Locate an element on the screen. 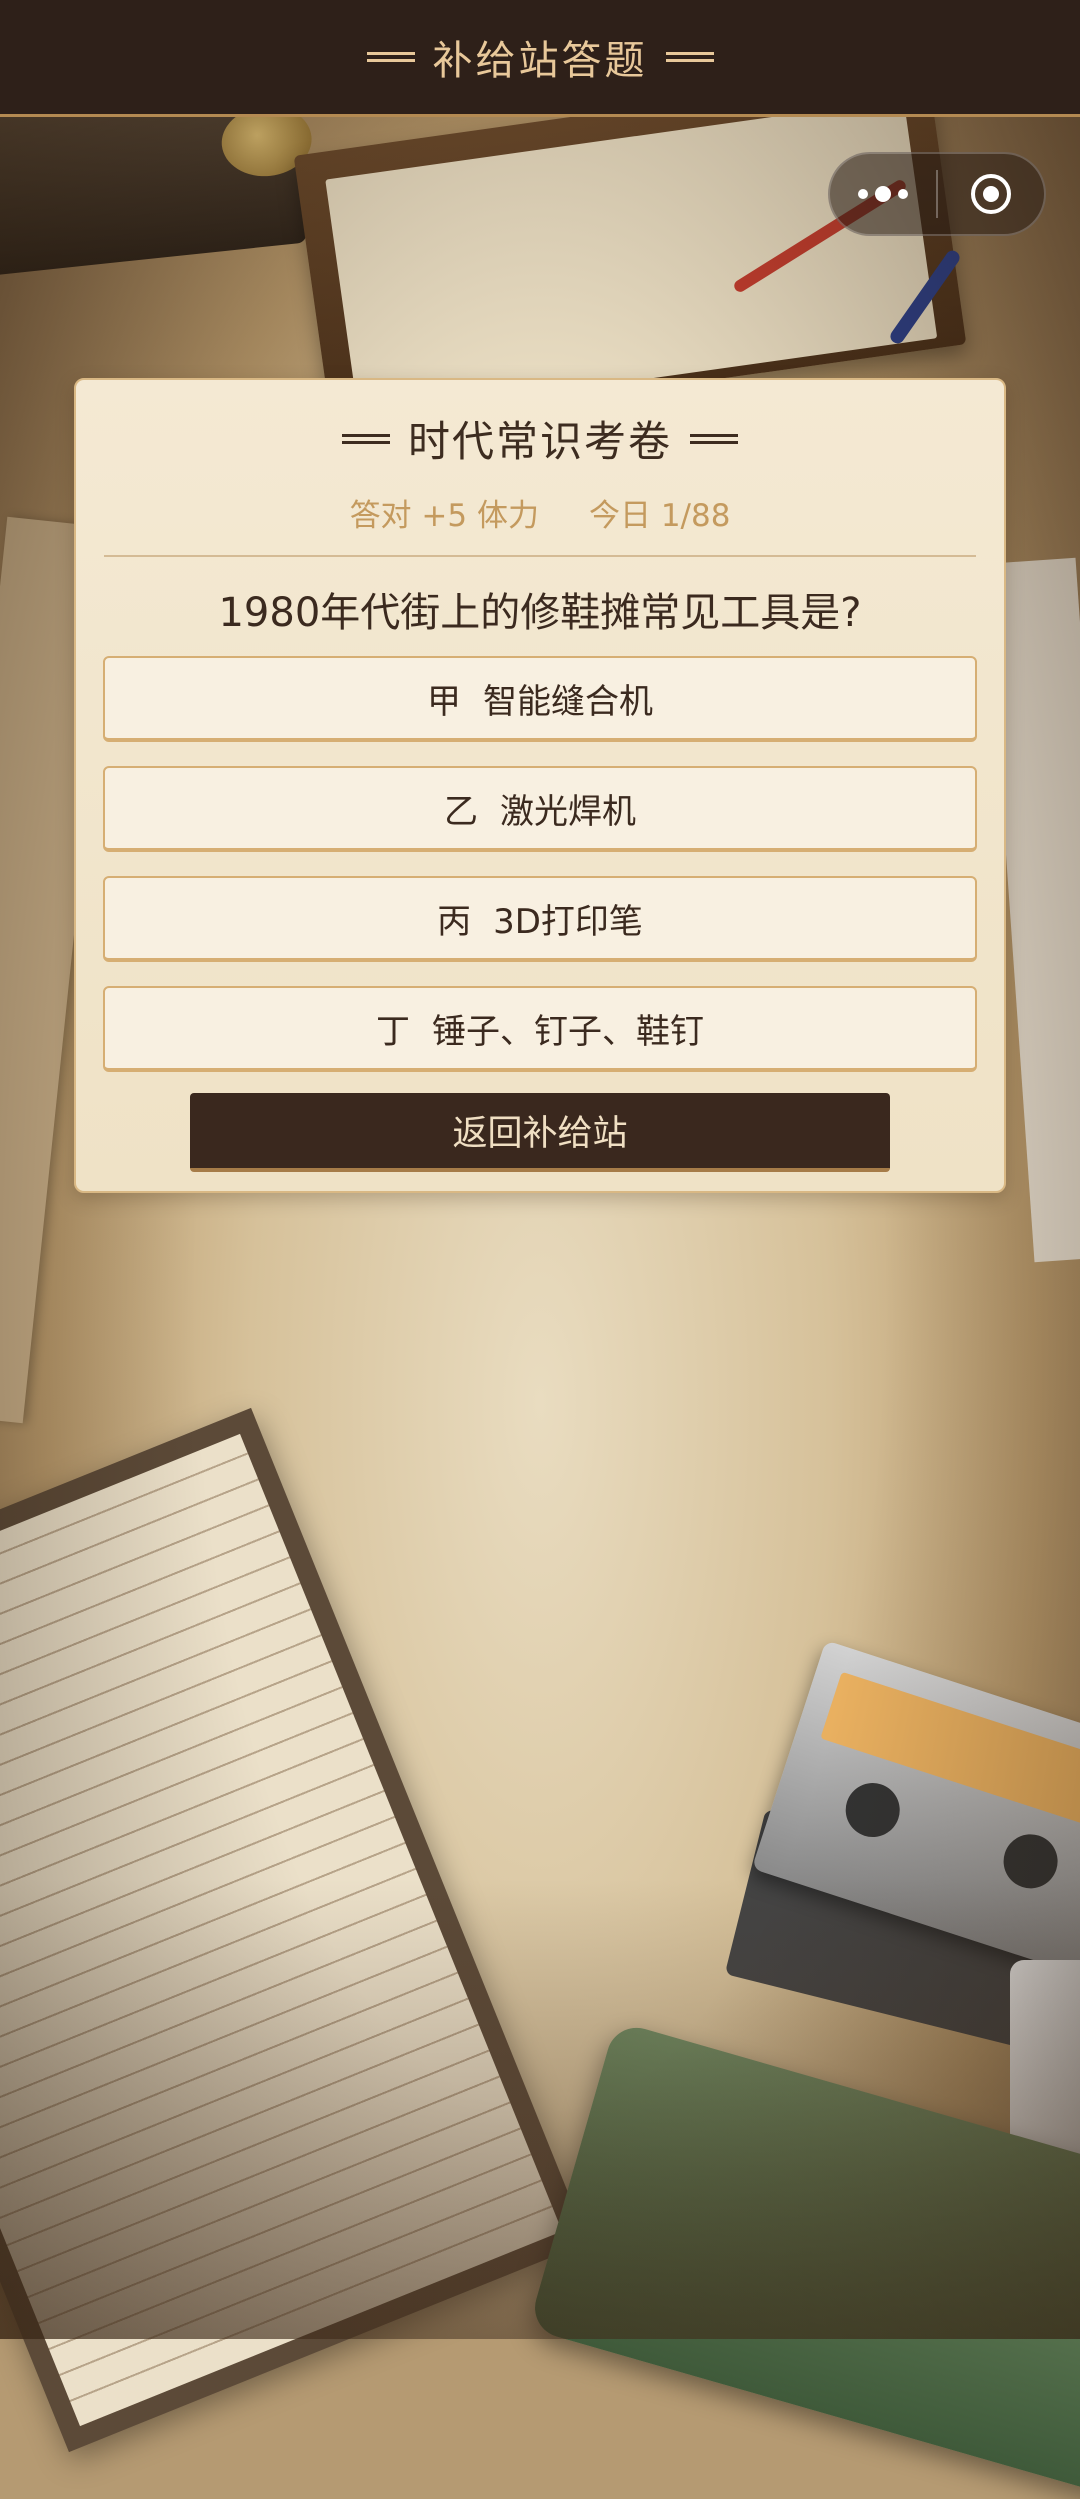  page-title-text: 补给站答题 is located at coordinates (540, 61).